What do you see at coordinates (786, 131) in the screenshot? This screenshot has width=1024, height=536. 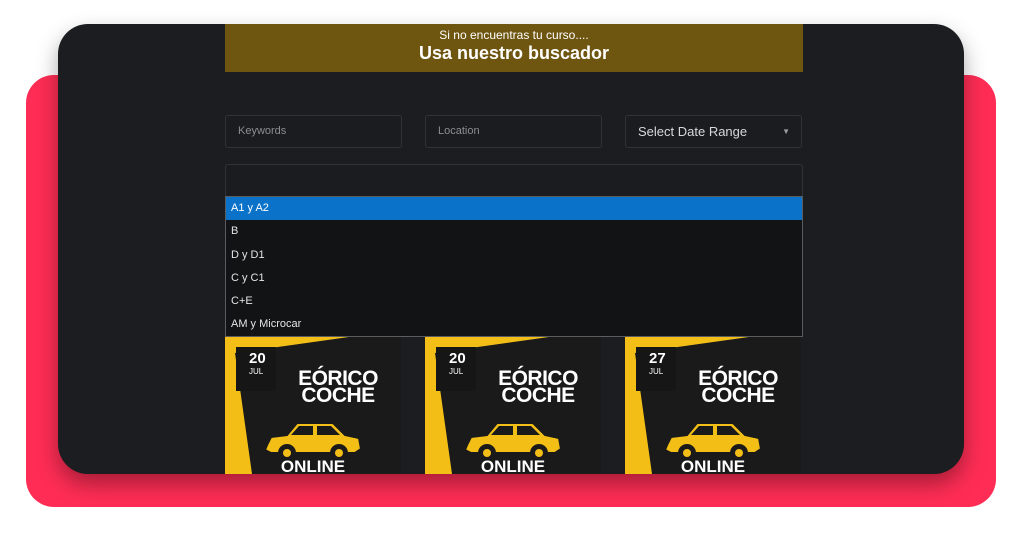 I see `caret-down-icon: ▼` at bounding box center [786, 131].